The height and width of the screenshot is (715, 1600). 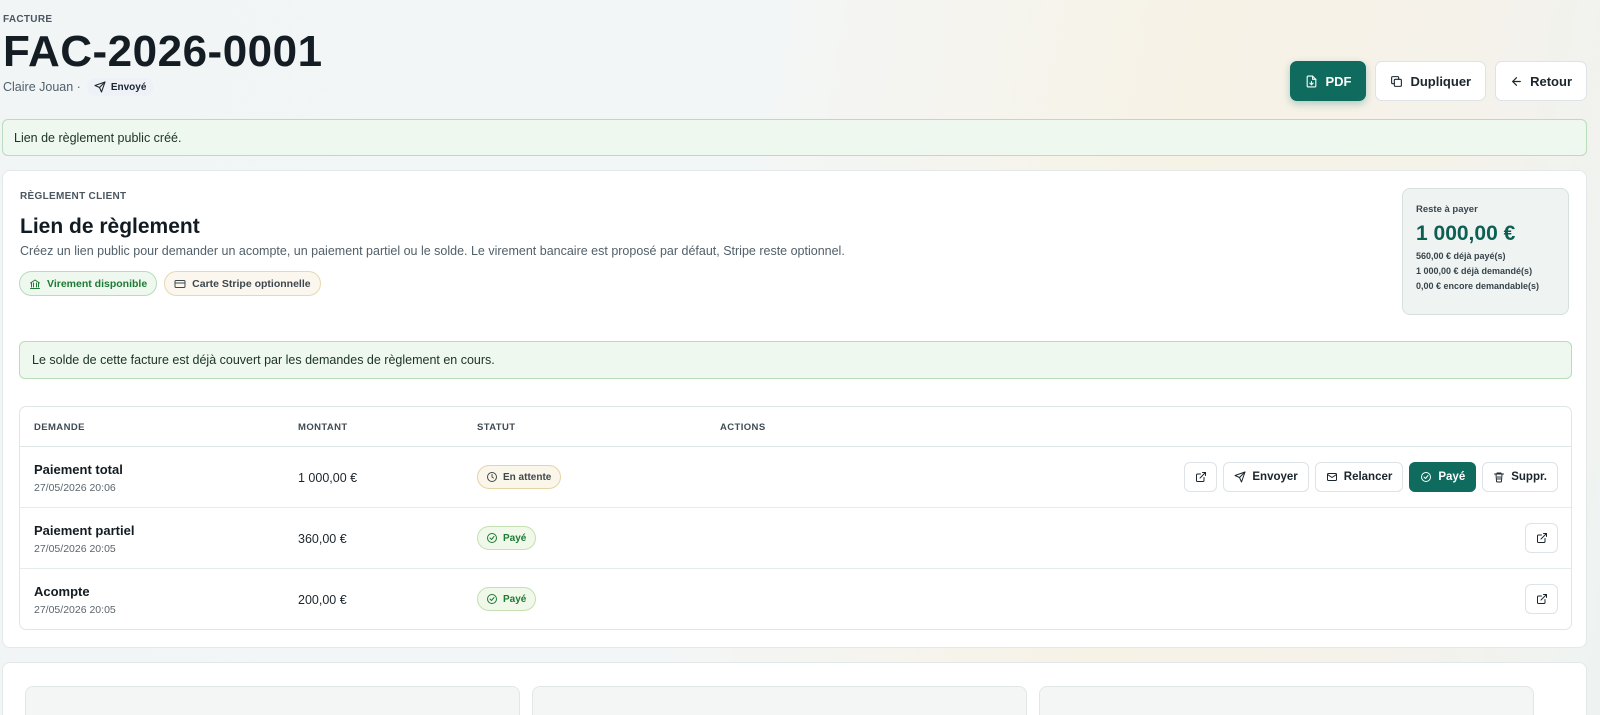 What do you see at coordinates (1447, 209) in the screenshot?
I see `balance-label: Reste à payer` at bounding box center [1447, 209].